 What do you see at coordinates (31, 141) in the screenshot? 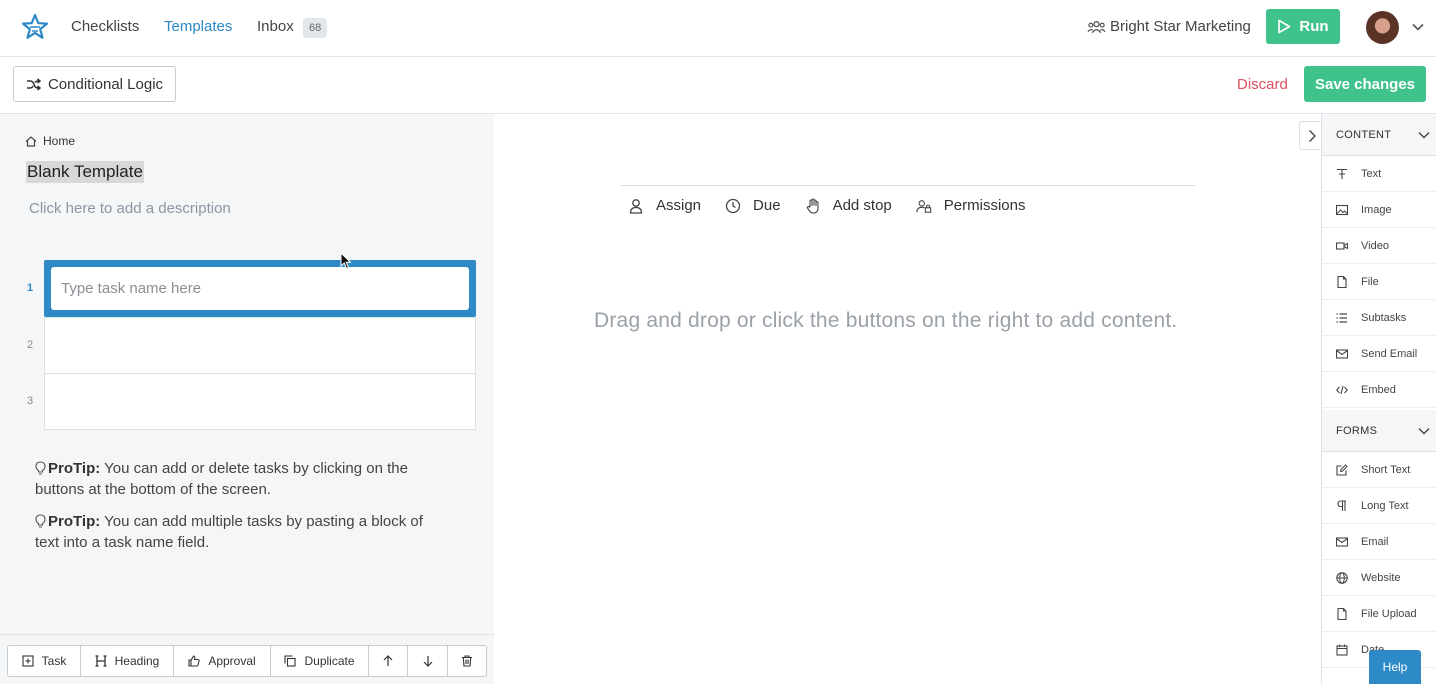
I see `home-icon` at bounding box center [31, 141].